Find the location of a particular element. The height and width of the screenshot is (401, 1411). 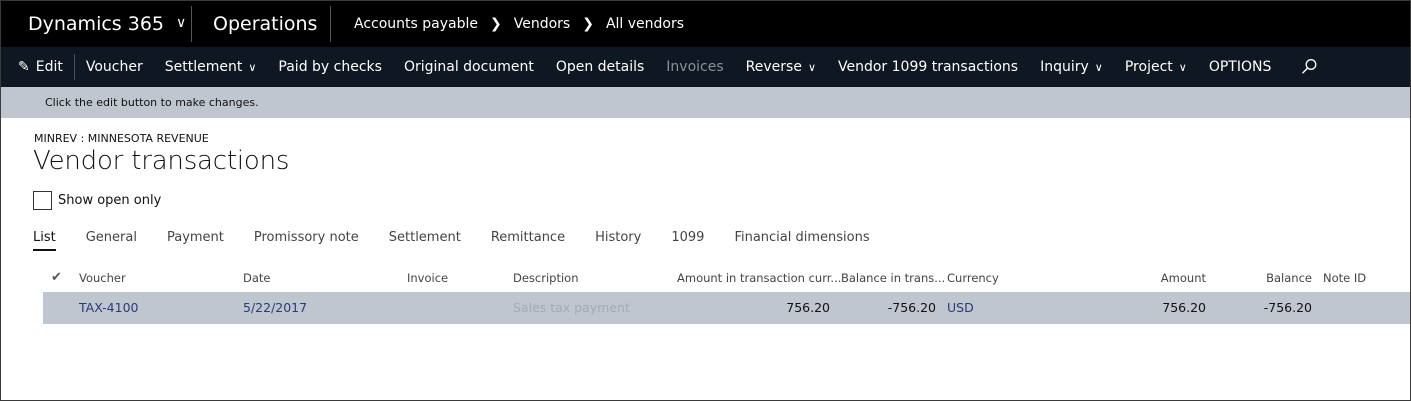

app-switcher: Dynamics 365 ∨ is located at coordinates (96, 24).